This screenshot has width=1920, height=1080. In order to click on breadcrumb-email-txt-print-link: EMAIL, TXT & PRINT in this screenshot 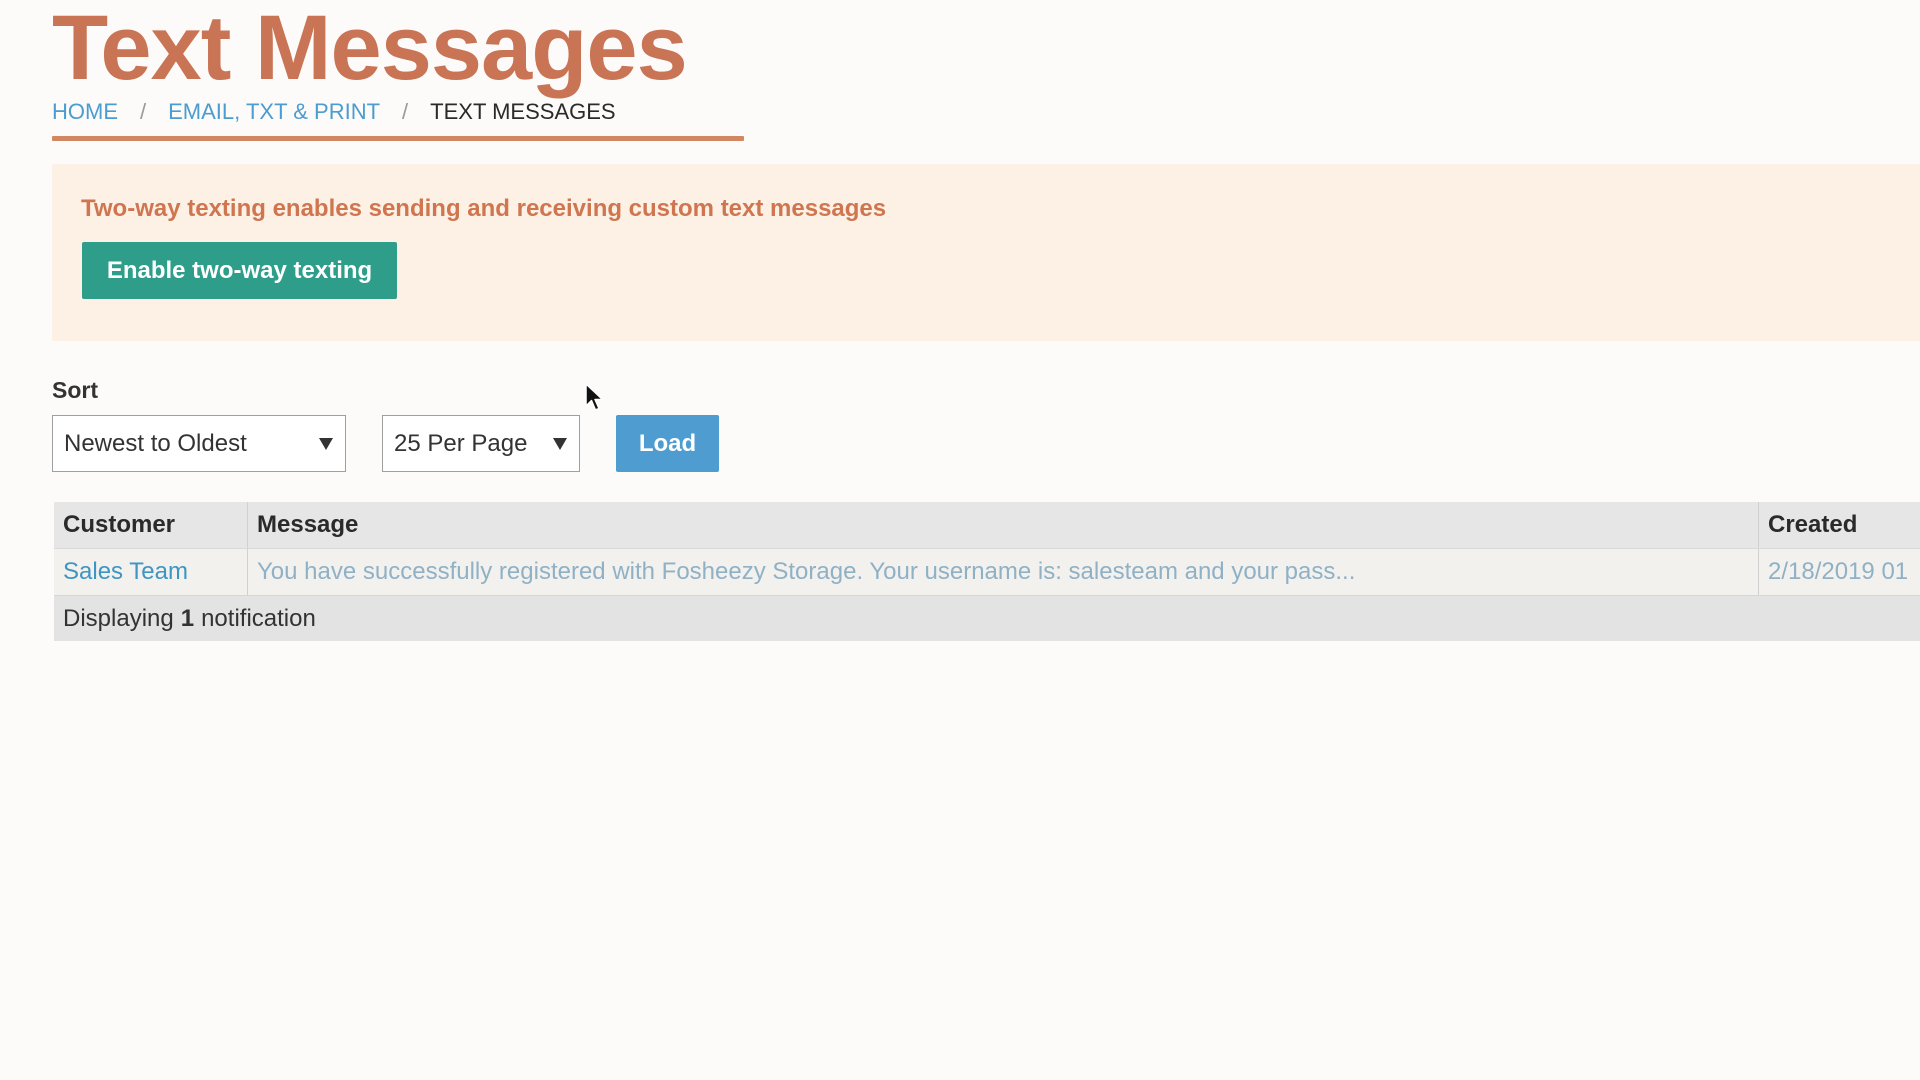, I will do `click(274, 112)`.